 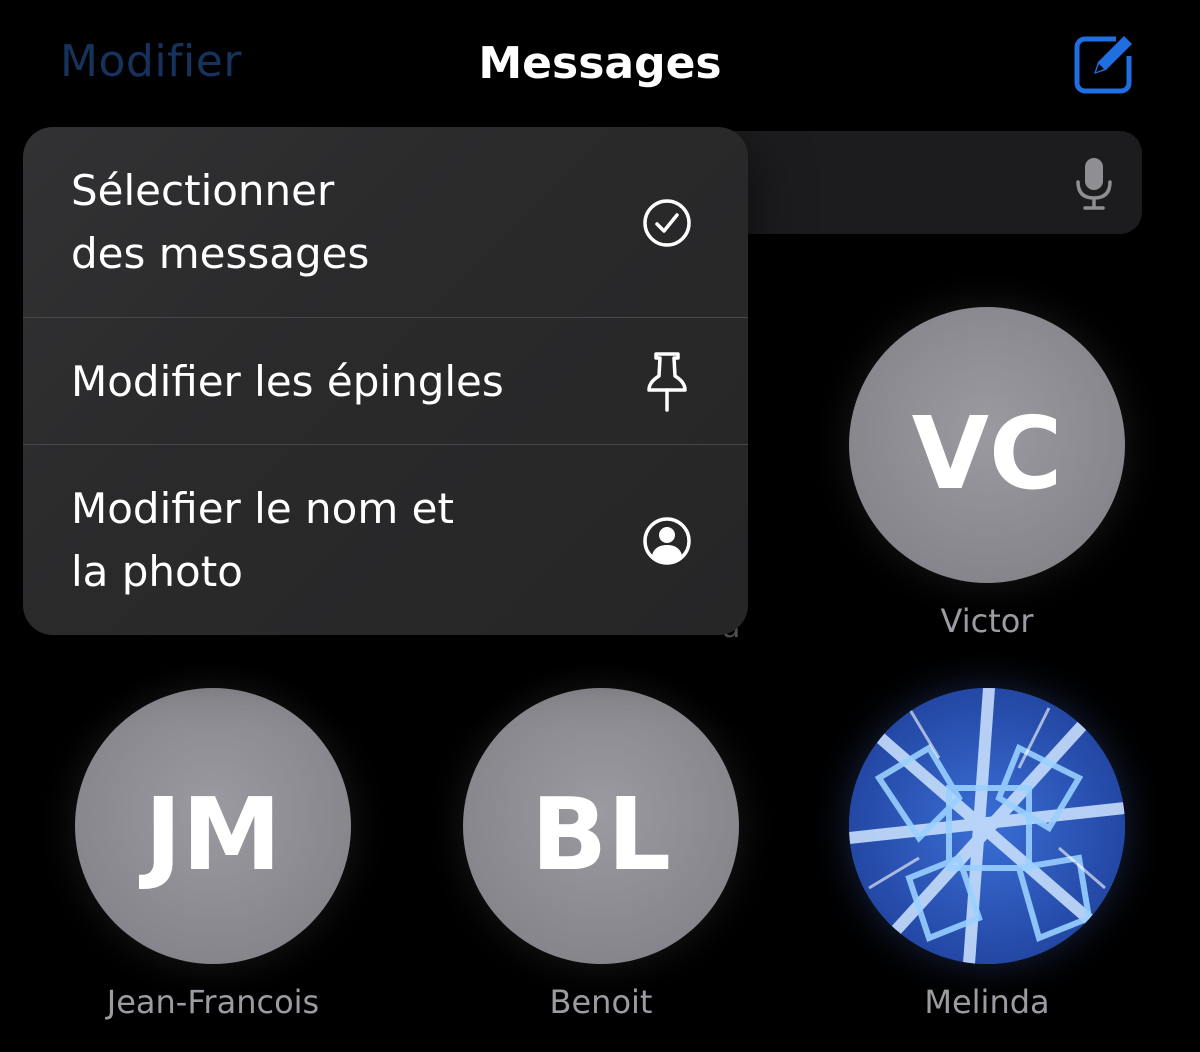 What do you see at coordinates (1094, 184) in the screenshot?
I see `microphone-icon` at bounding box center [1094, 184].